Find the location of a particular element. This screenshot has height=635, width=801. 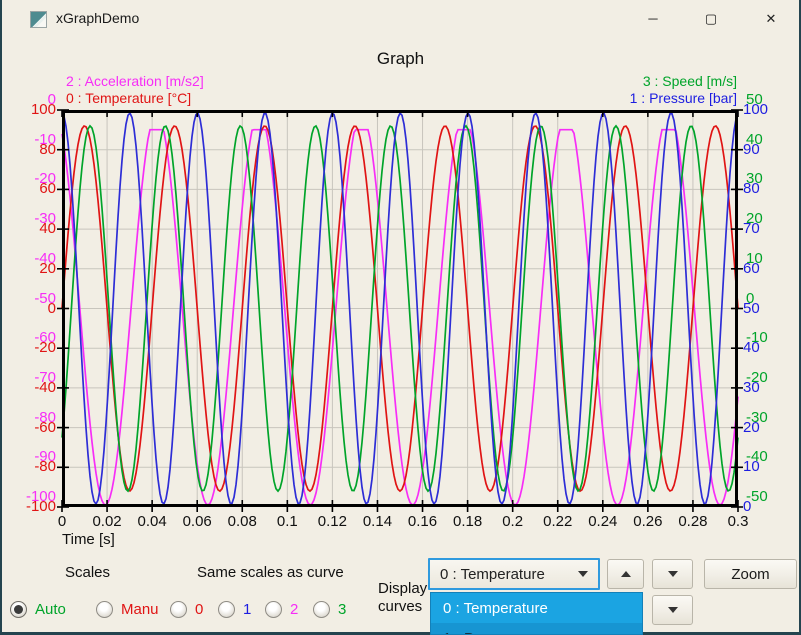

chart-title: Graph is located at coordinates (400, 58).